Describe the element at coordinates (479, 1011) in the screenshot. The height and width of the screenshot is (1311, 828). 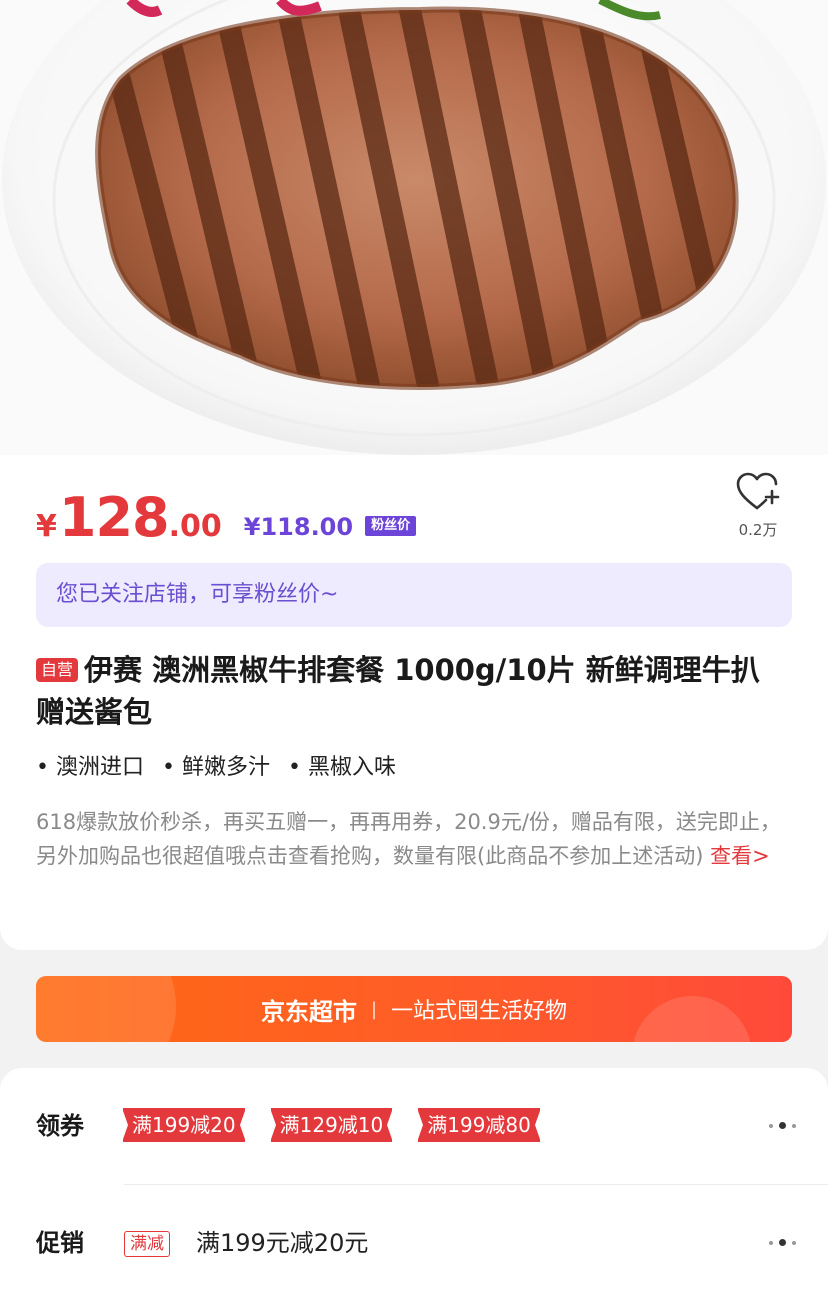
I see `banner-slogan: 一站式囤生活好物` at that location.